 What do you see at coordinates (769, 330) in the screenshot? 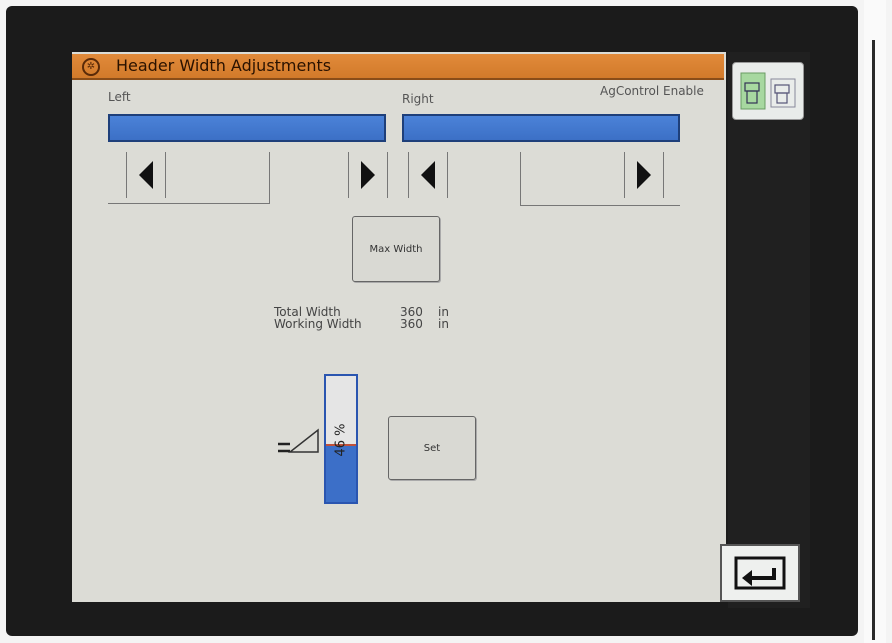
I see `right-sidebar` at bounding box center [769, 330].